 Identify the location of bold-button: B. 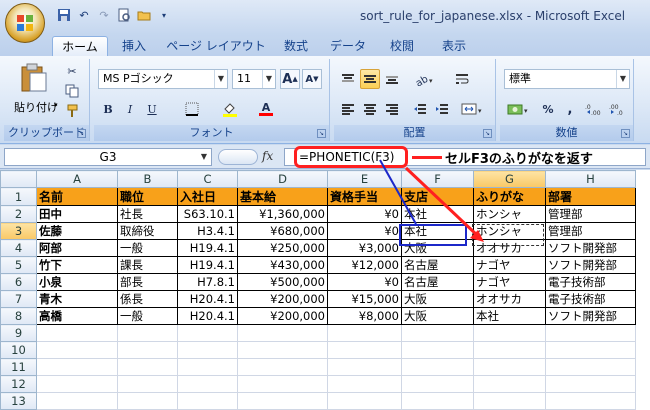
(108, 109).